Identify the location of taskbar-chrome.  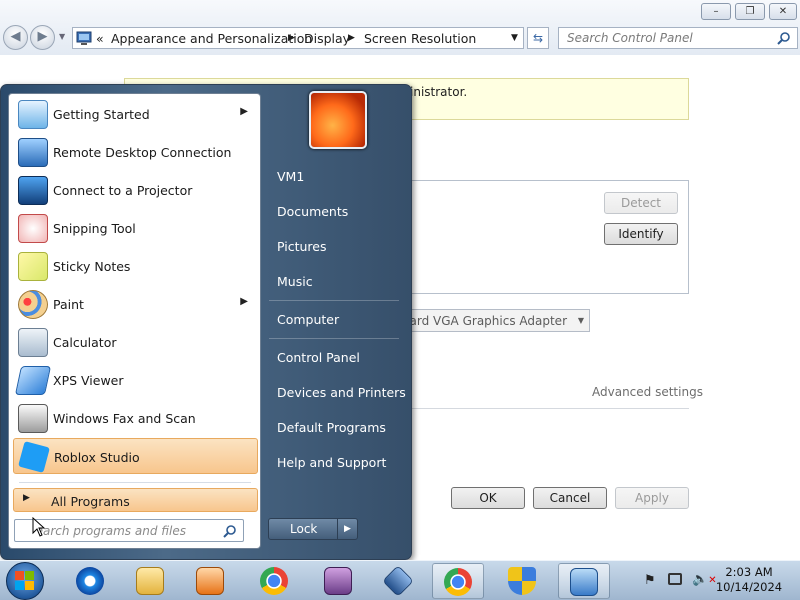
(274, 581).